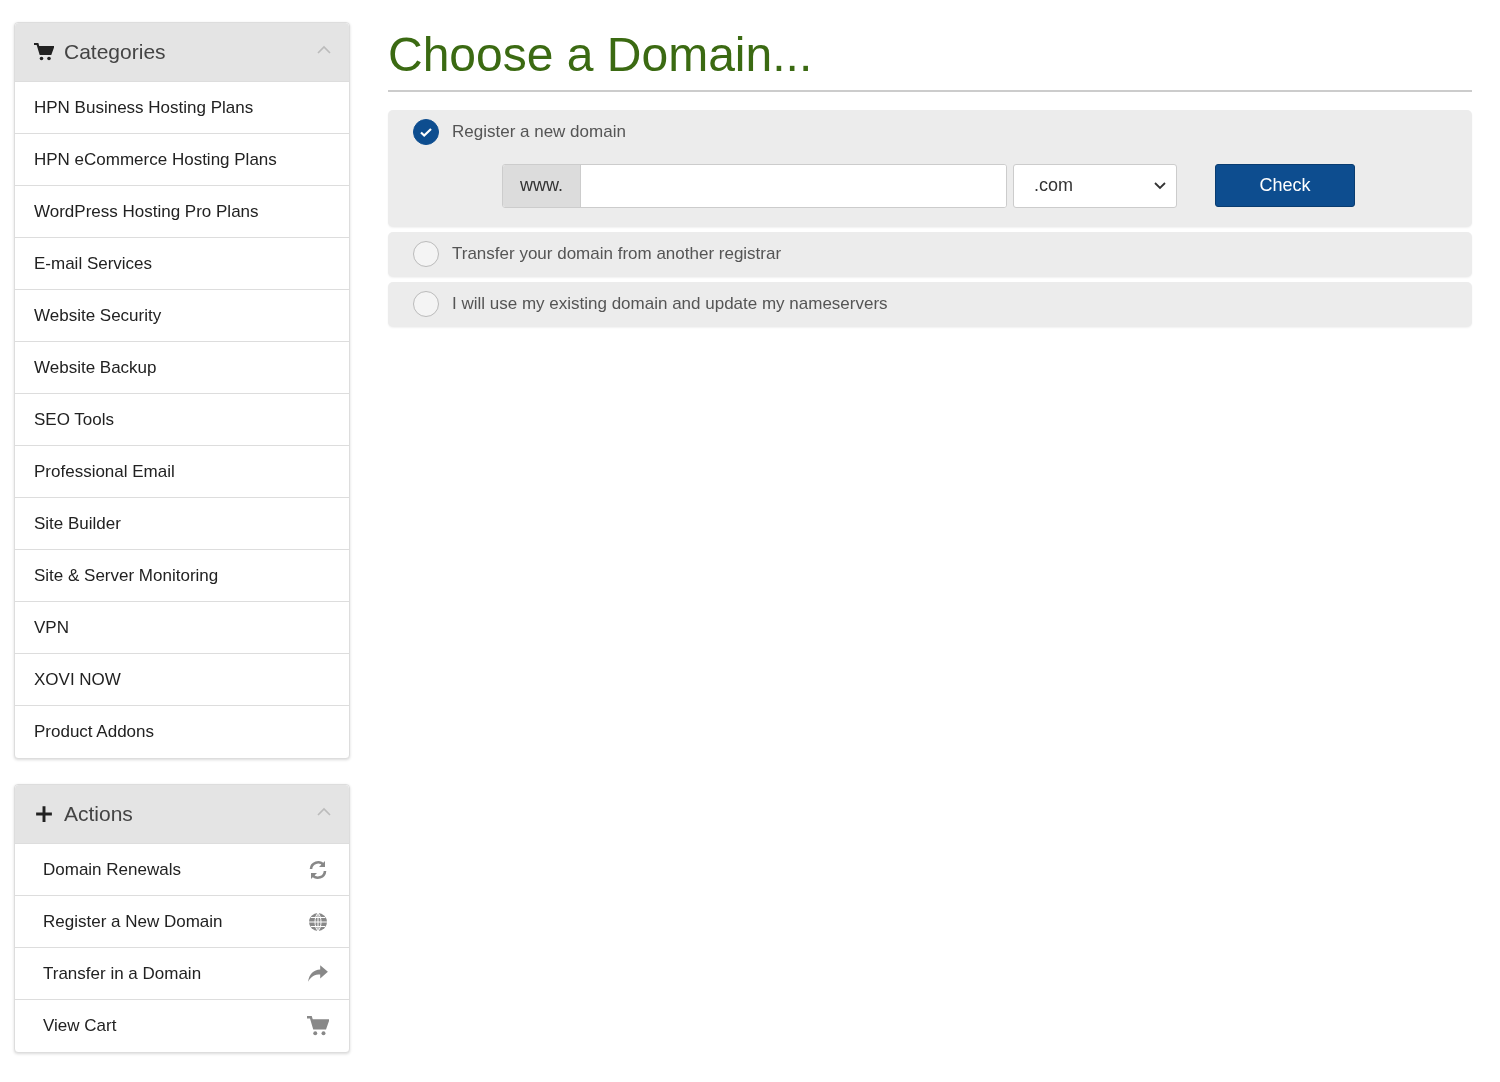 This screenshot has width=1500, height=1082. Describe the element at coordinates (115, 52) in the screenshot. I see `panel-title: Categories` at that location.